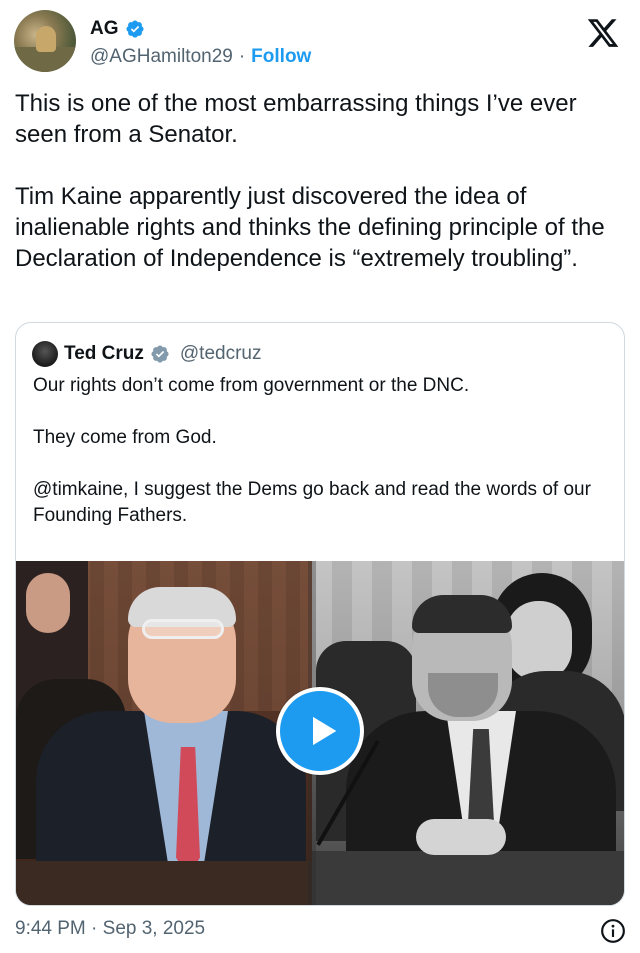  What do you see at coordinates (104, 354) in the screenshot?
I see `quoted-author-name: Ted Cruz` at bounding box center [104, 354].